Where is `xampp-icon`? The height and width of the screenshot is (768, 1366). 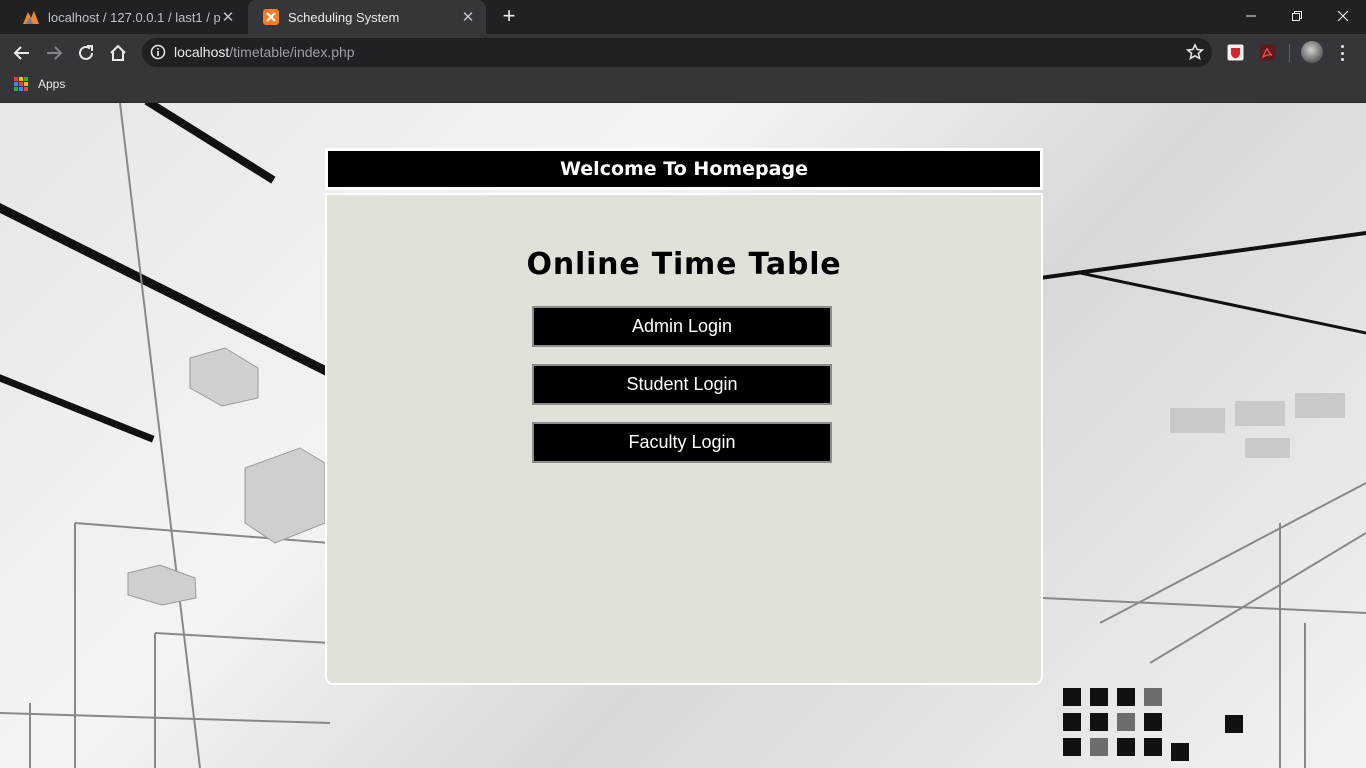 xampp-icon is located at coordinates (271, 17).